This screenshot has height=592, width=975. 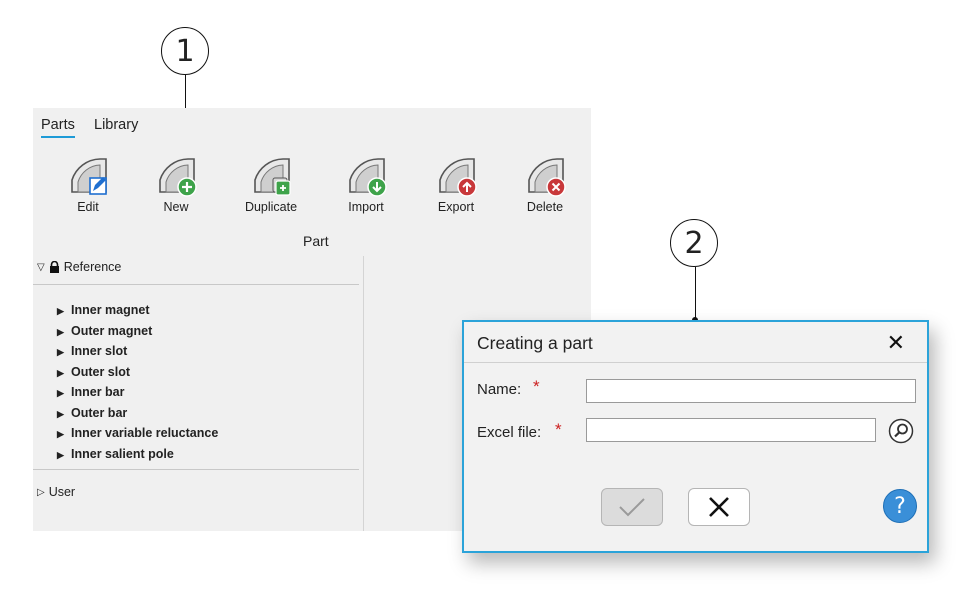 I want to click on collapse-triangle-icon: ▽, so click(x=41, y=267).